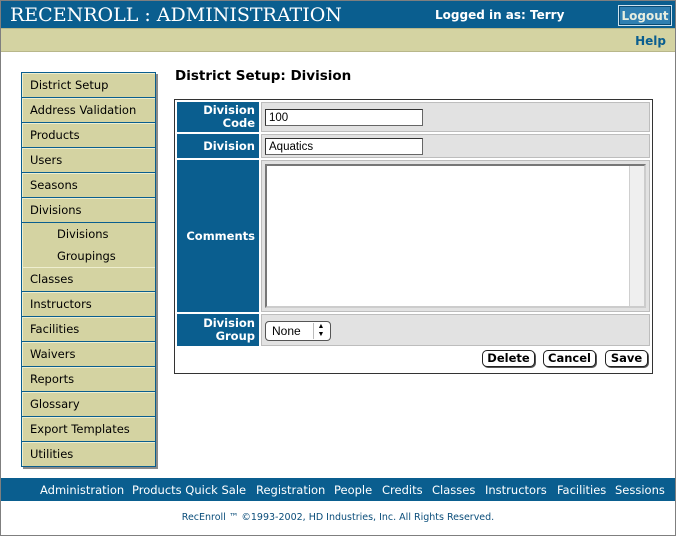 The image size is (676, 536). I want to click on comments-label: Comments, so click(218, 236).